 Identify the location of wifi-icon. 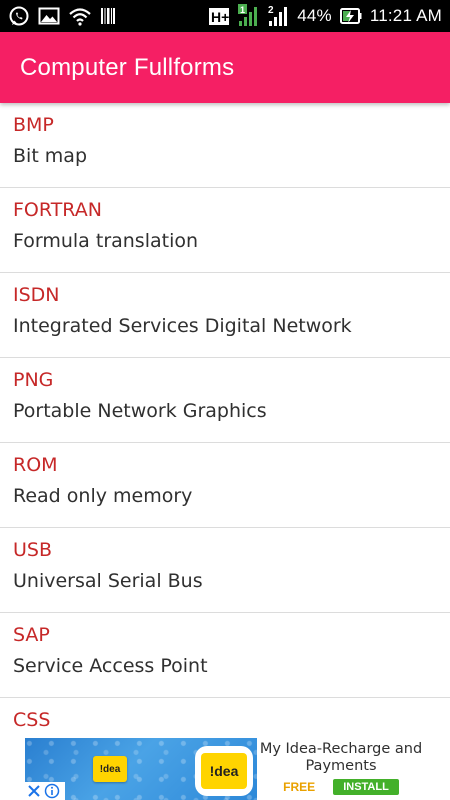
(80, 16).